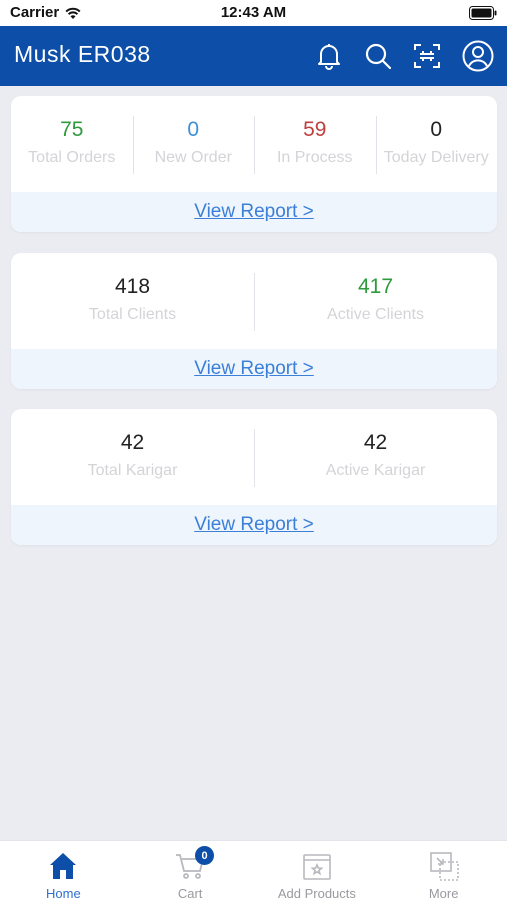 This screenshot has height=900, width=507. Describe the element at coordinates (316, 893) in the screenshot. I see `tab-label: Add Products` at that location.